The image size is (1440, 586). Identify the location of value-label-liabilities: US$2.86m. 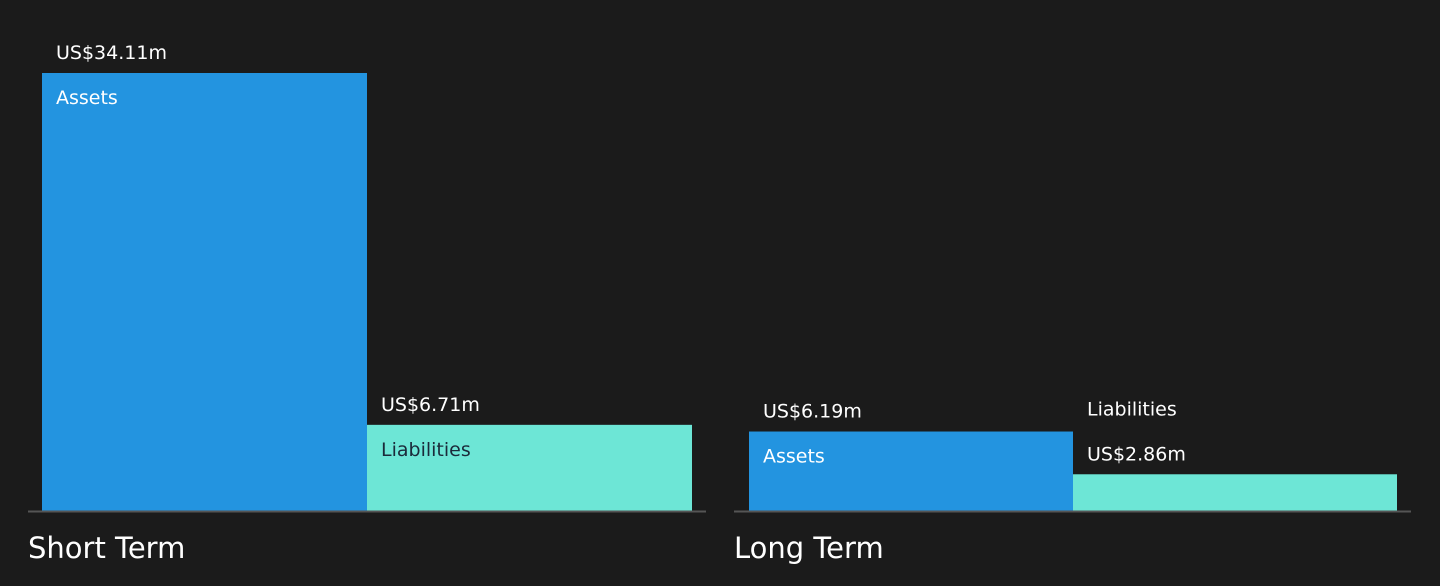
(1136, 454).